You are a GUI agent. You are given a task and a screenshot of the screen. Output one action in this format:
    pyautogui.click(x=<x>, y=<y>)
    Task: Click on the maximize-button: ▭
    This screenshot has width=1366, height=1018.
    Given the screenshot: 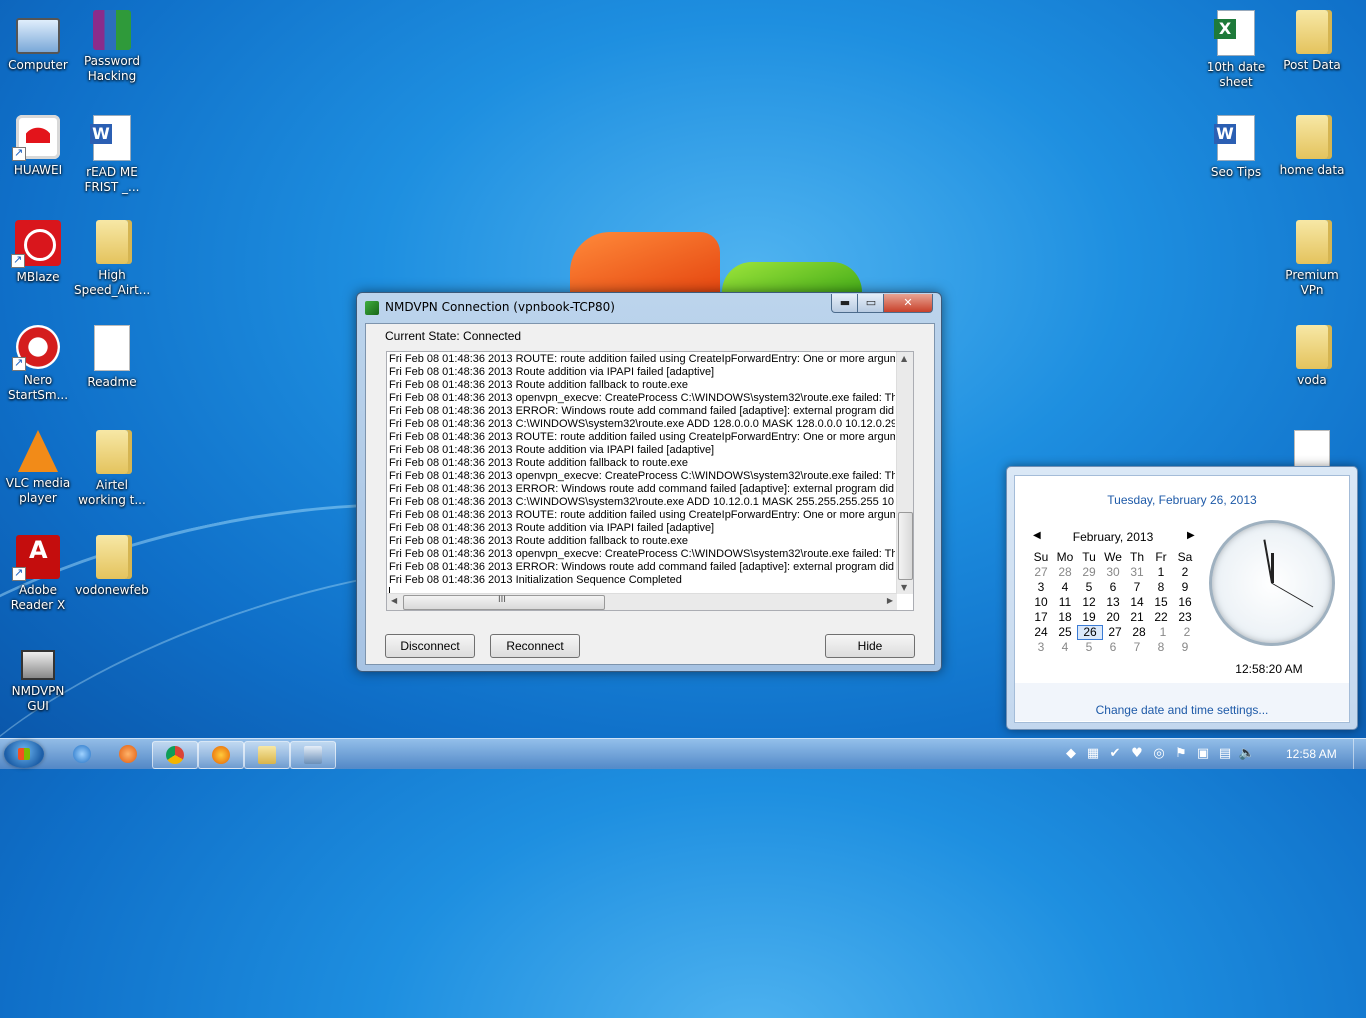 What is the action you would take?
    pyautogui.click(x=871, y=303)
    